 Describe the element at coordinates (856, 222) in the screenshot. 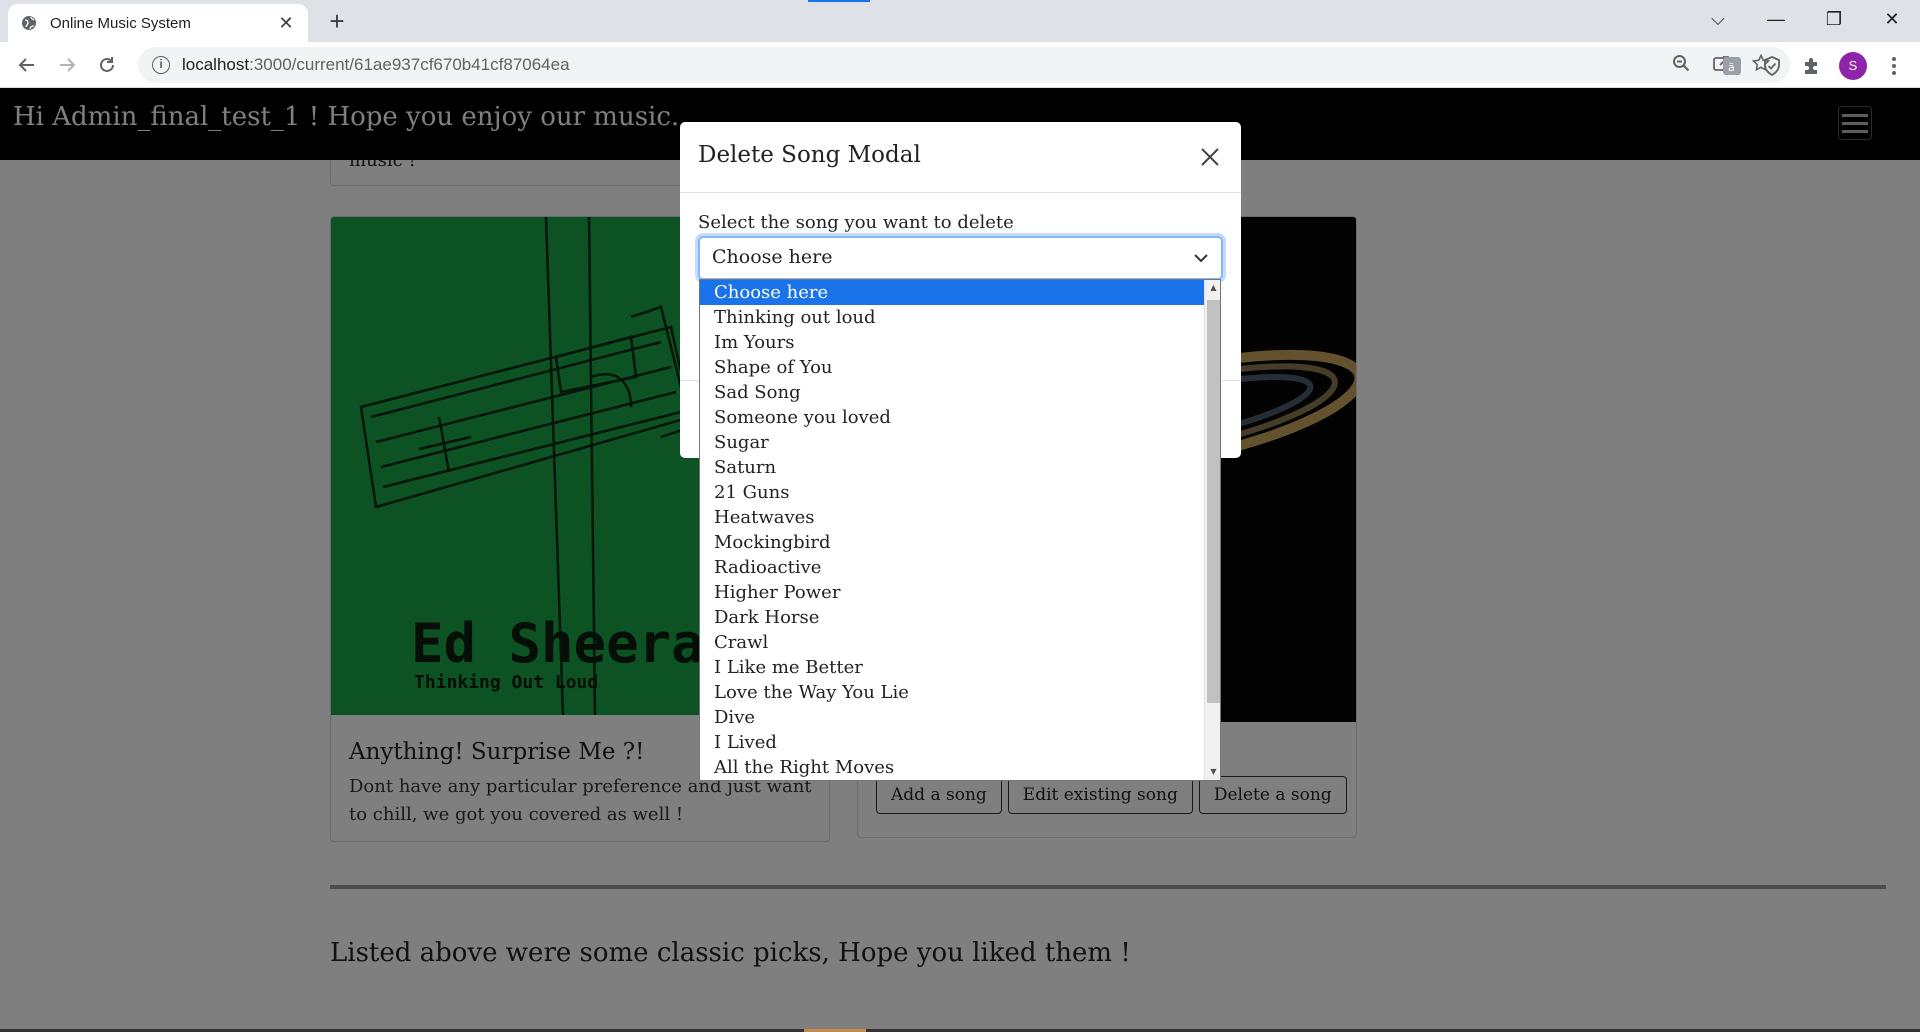

I see `select-label: Select the song you want to delete` at that location.